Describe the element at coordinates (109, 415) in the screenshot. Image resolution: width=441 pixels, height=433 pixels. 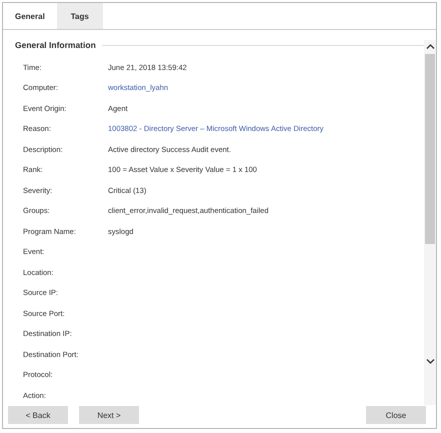
I see `nav-button: Next >` at that location.